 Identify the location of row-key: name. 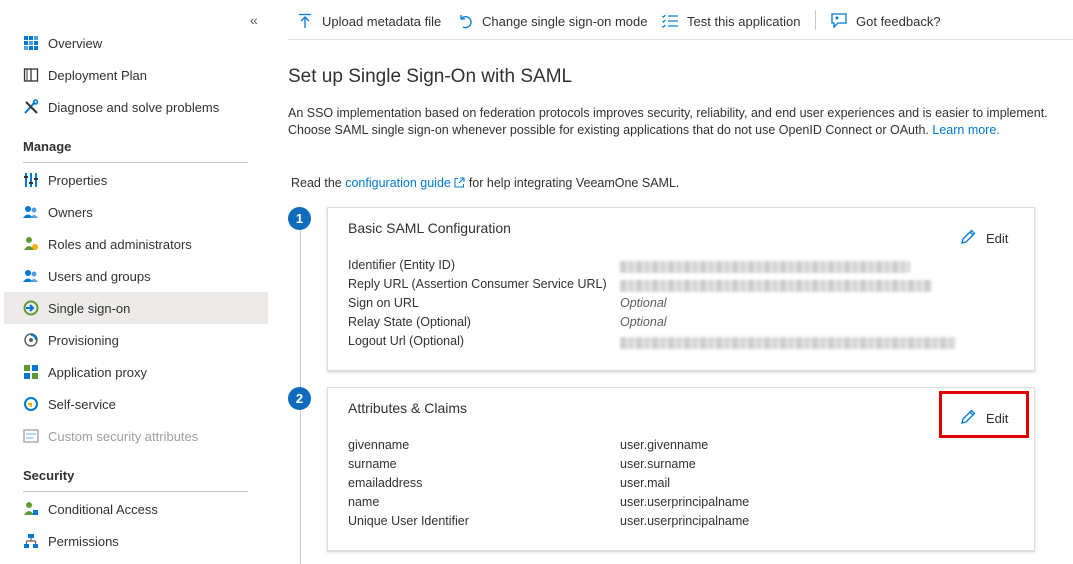
(364, 502).